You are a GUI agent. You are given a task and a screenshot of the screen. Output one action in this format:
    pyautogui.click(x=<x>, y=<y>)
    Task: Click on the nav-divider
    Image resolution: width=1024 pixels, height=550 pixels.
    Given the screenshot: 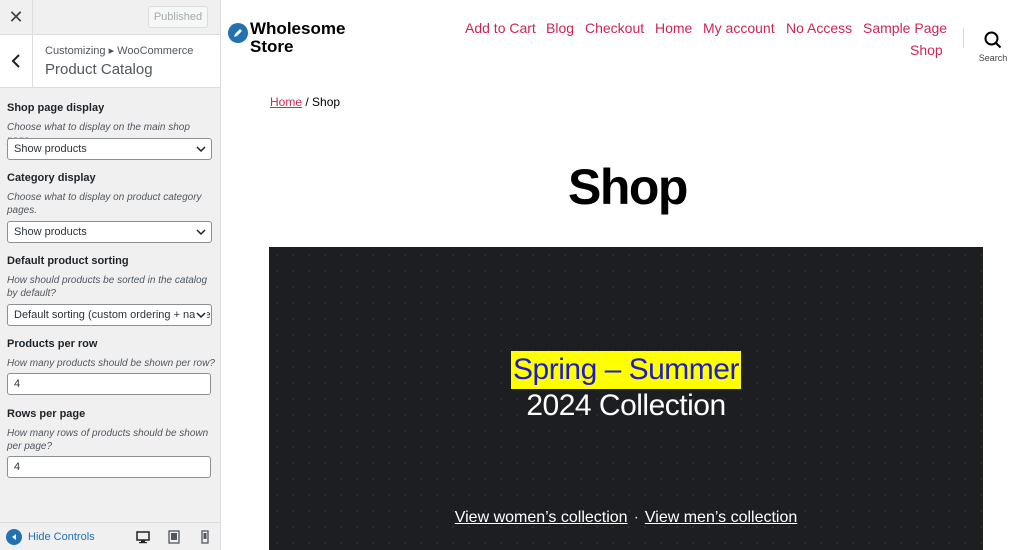 What is the action you would take?
    pyautogui.click(x=963, y=38)
    